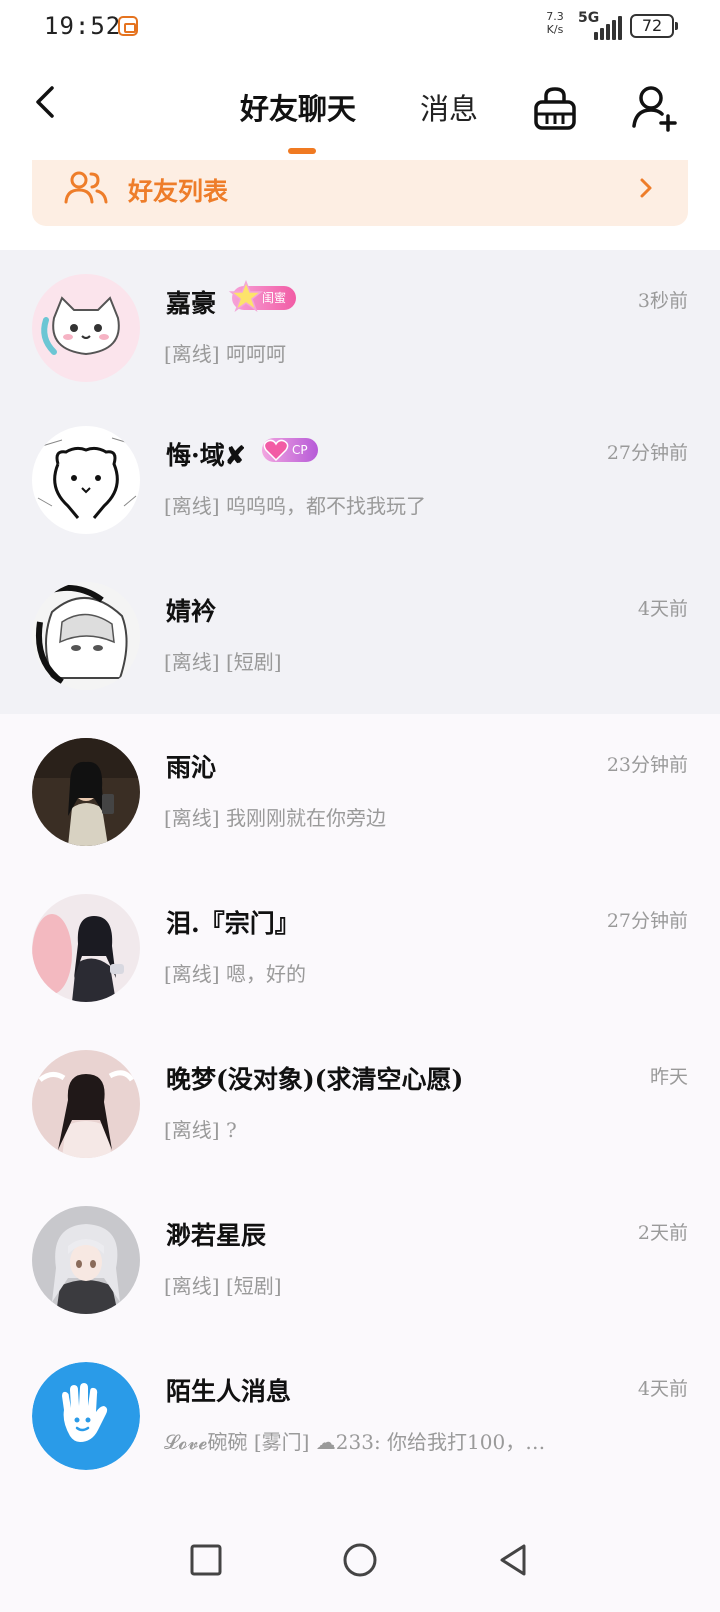 Image resolution: width=720 pixels, height=1612 pixels. Describe the element at coordinates (298, 107) in the screenshot. I see `tab-friend-chat: 好友聊天` at that location.